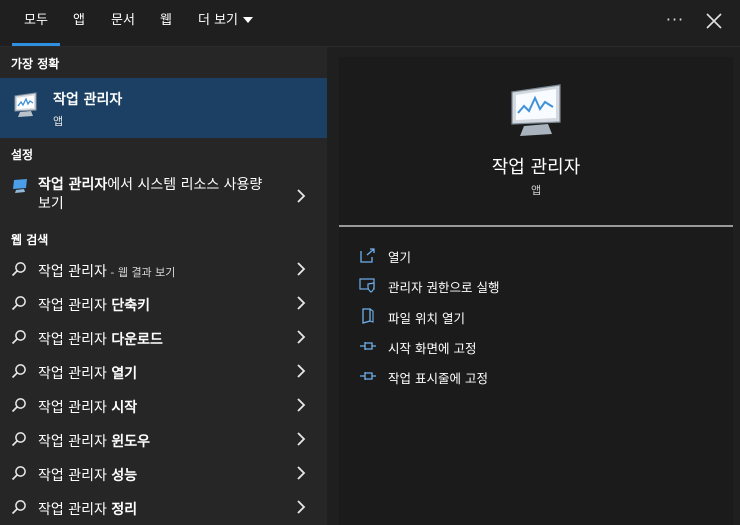 The image size is (740, 525). Describe the element at coordinates (536, 376) in the screenshot. I see `action-pin-to-taskbar: 작업 표시줄에 고정` at that location.